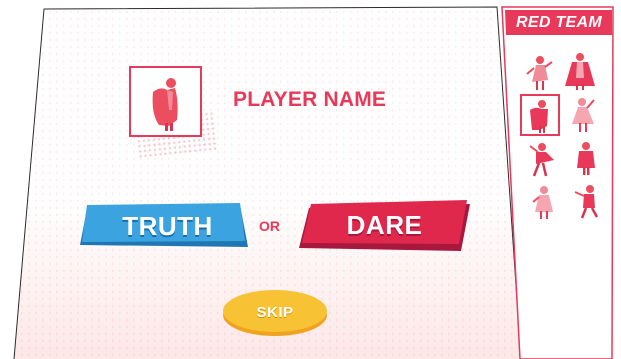  I want to click on hero-standing-icon, so click(586, 158).